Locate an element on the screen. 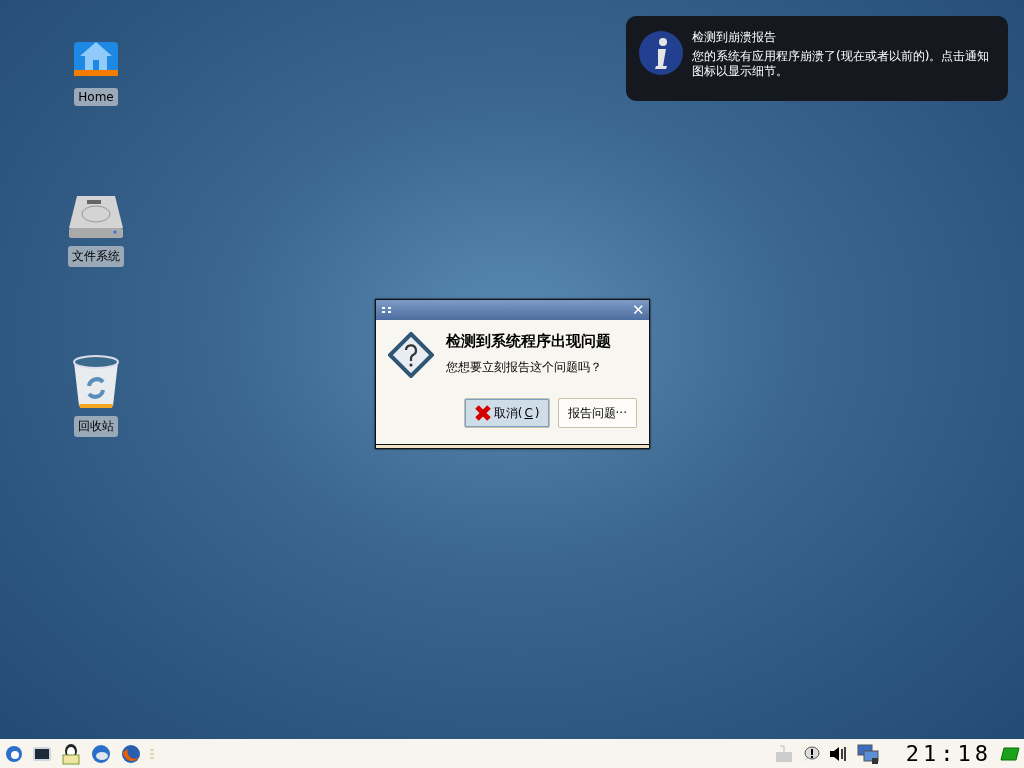 The height and width of the screenshot is (768, 1024). notification-popup: 检测到崩溃报告 您的系统有应用程序崩溃了(现在或者以前的)。点击通知图标以显示细节。 is located at coordinates (817, 58).